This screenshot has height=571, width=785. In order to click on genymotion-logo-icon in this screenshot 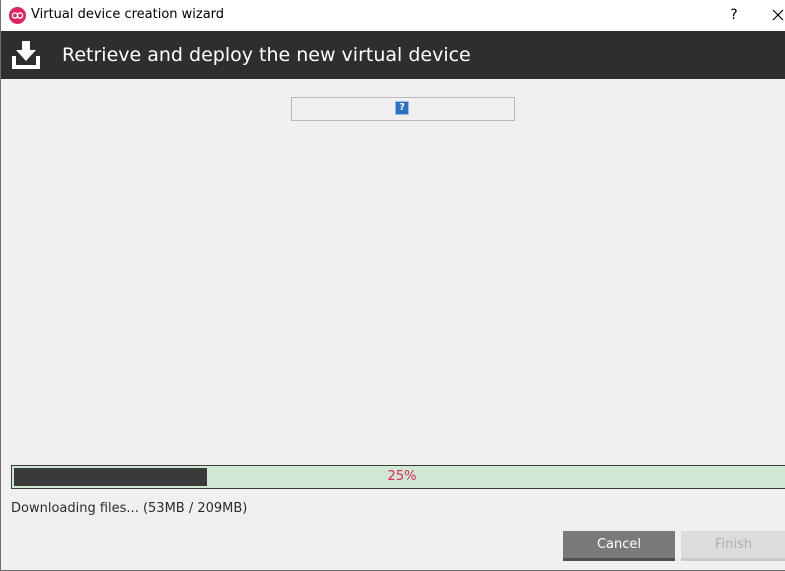, I will do `click(17, 15)`.